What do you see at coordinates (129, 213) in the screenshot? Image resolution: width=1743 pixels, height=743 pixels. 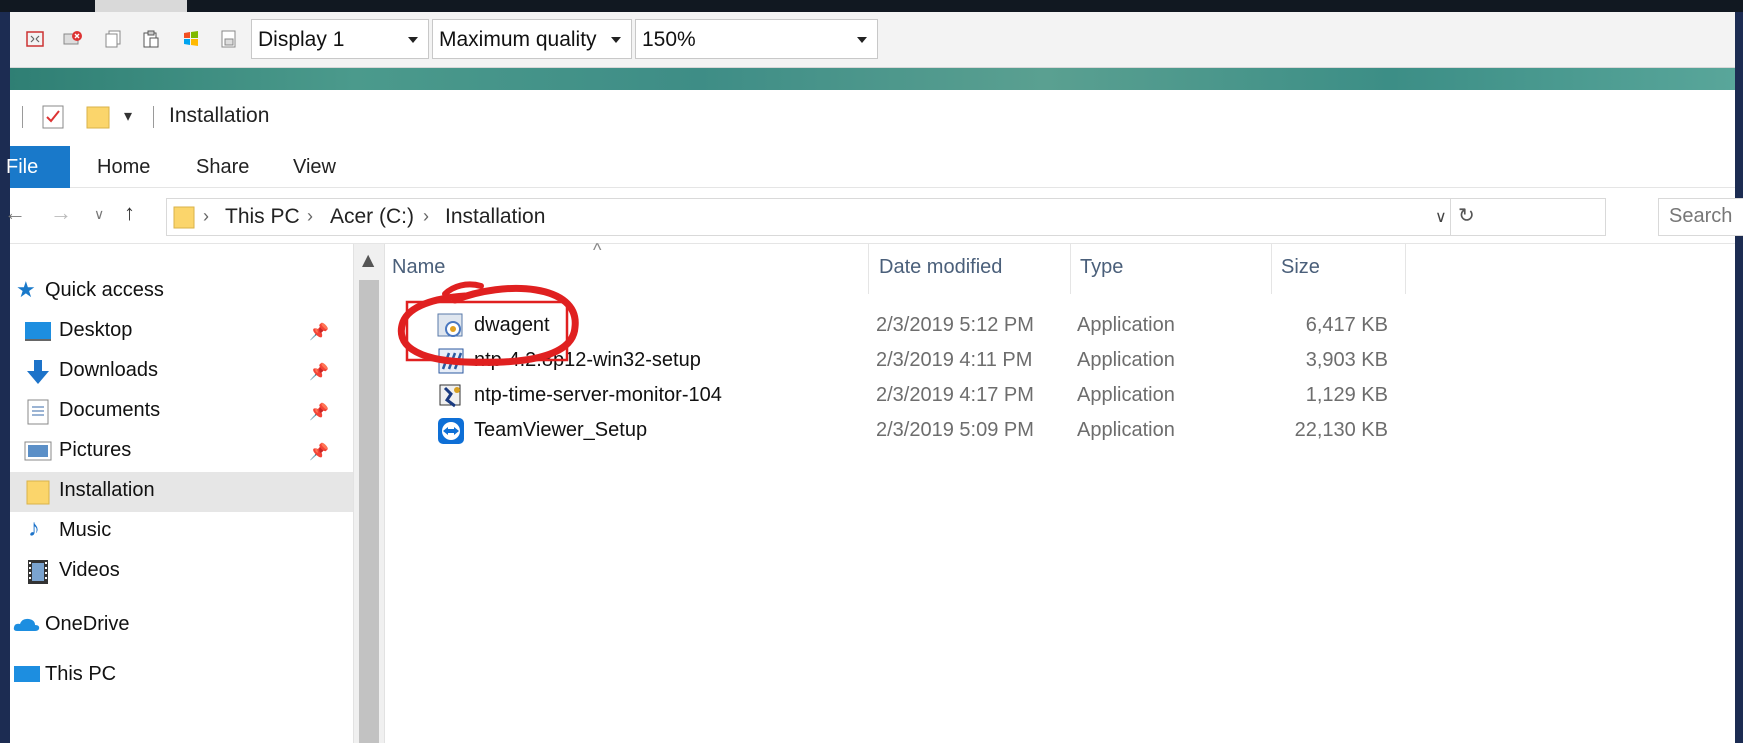 I see `up-arrow-icon: ↑` at bounding box center [129, 213].